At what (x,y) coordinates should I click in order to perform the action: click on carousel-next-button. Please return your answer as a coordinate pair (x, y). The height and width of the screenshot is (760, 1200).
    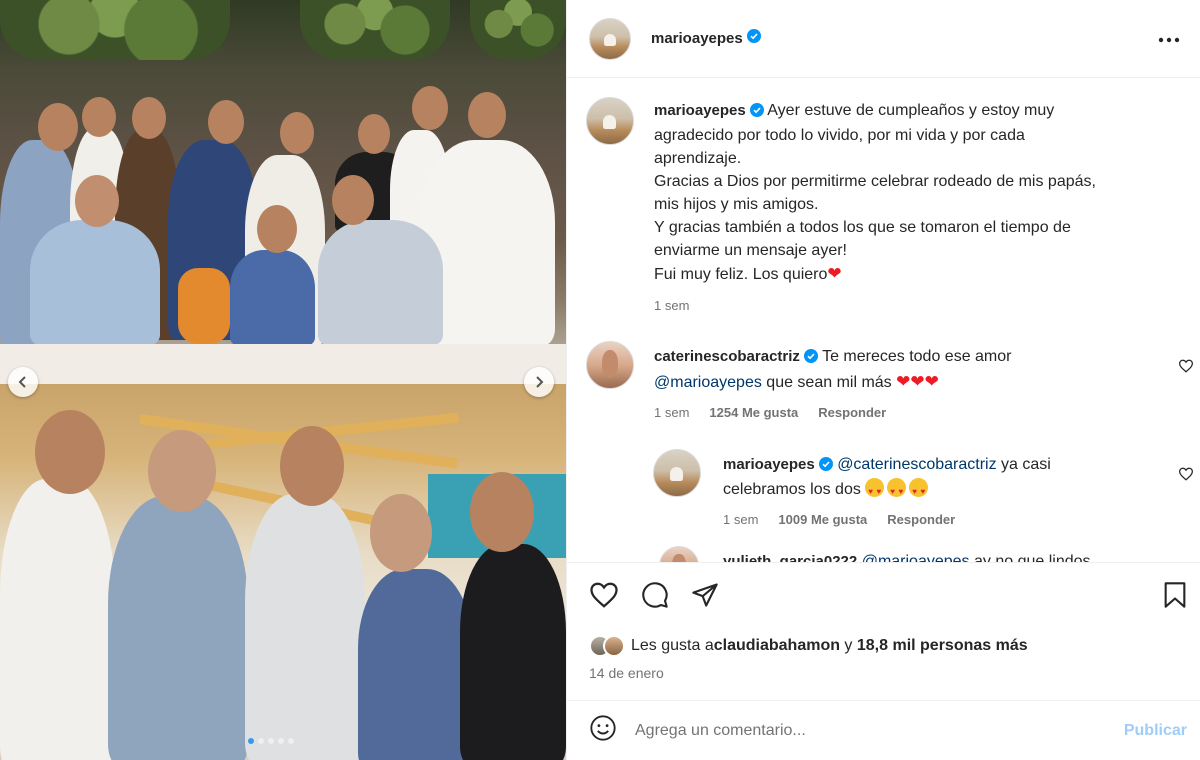
    Looking at the image, I should click on (539, 382).